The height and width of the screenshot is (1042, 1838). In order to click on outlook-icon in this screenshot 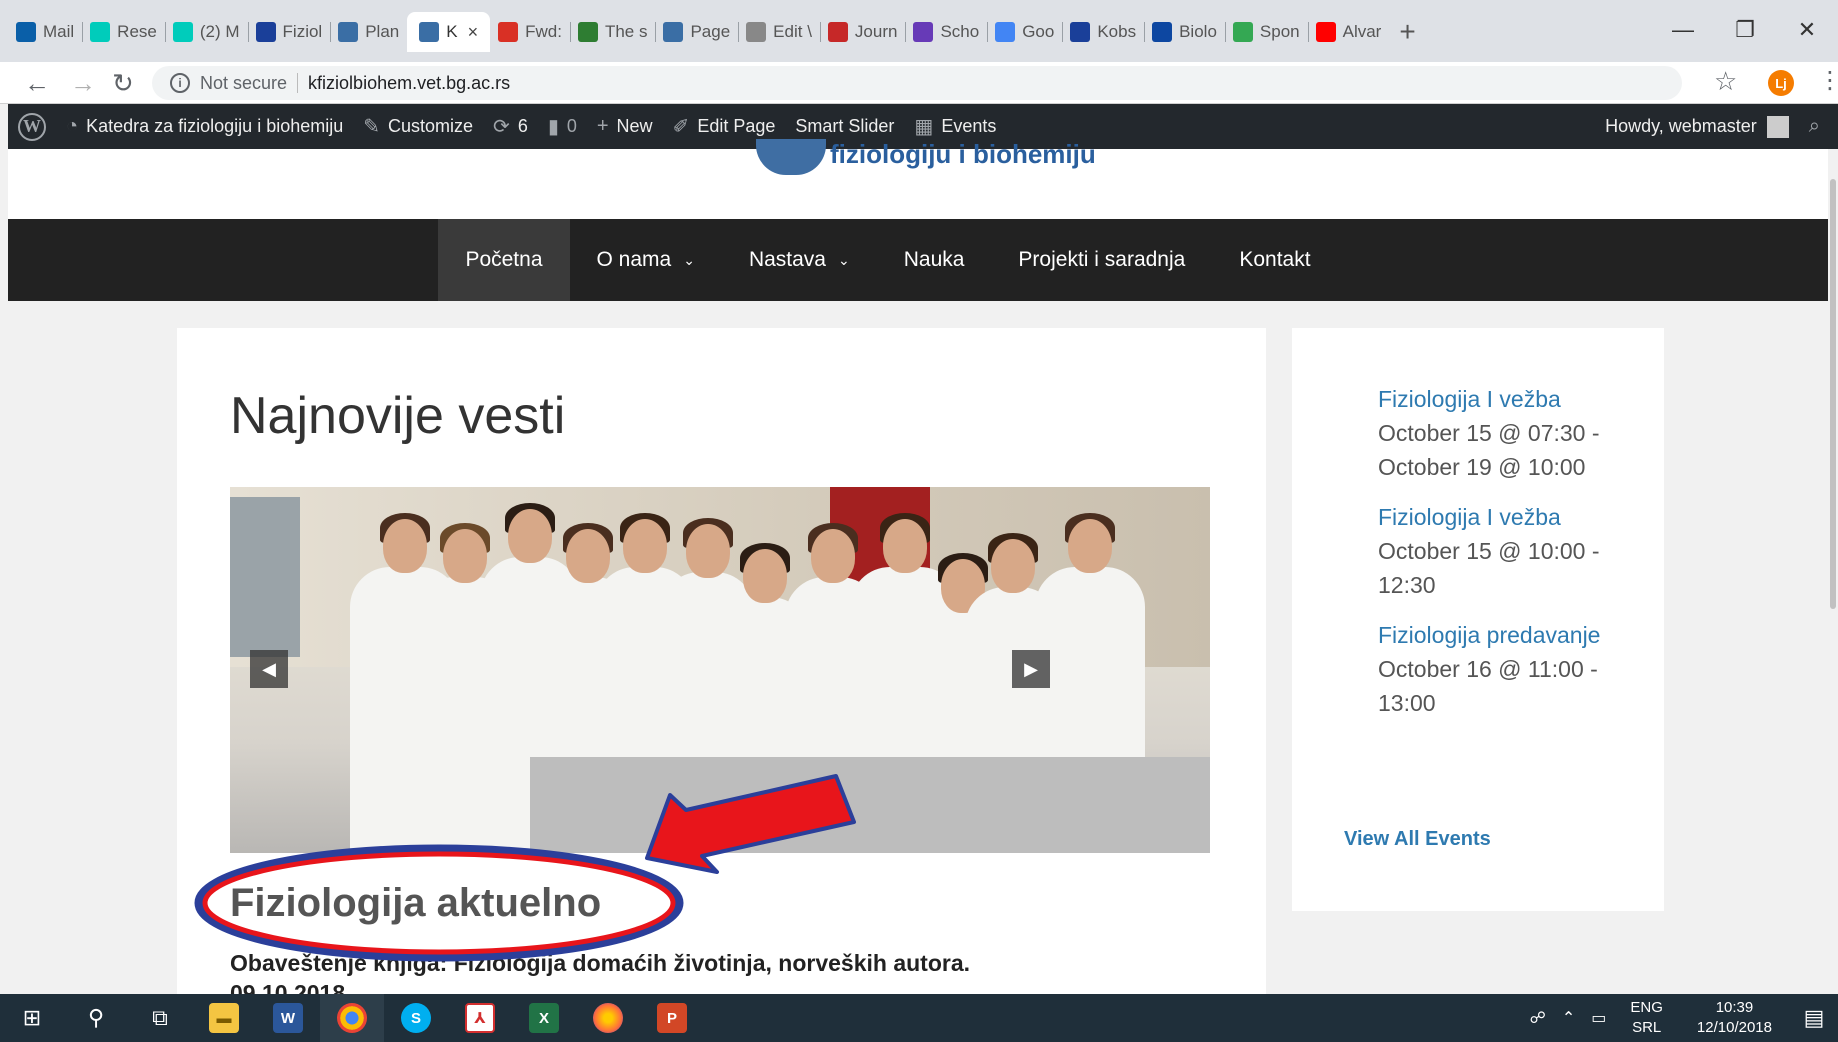, I will do `click(26, 32)`.